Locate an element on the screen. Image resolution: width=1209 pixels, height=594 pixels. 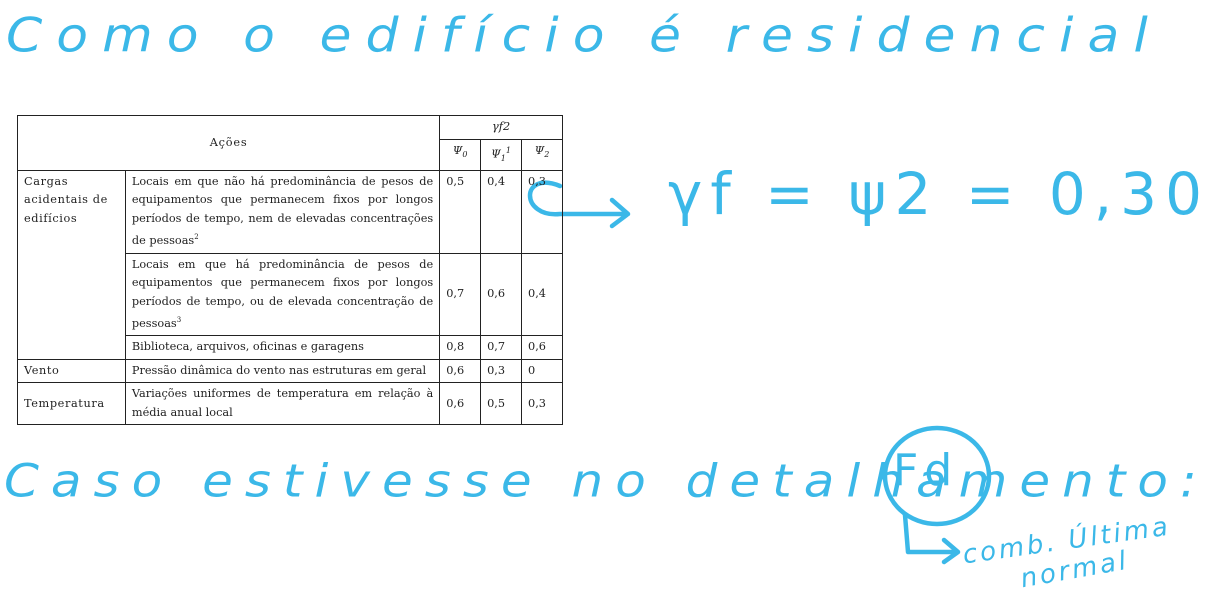
annotation-top: Como o edifício é residencial is located at coordinates (584, 36).